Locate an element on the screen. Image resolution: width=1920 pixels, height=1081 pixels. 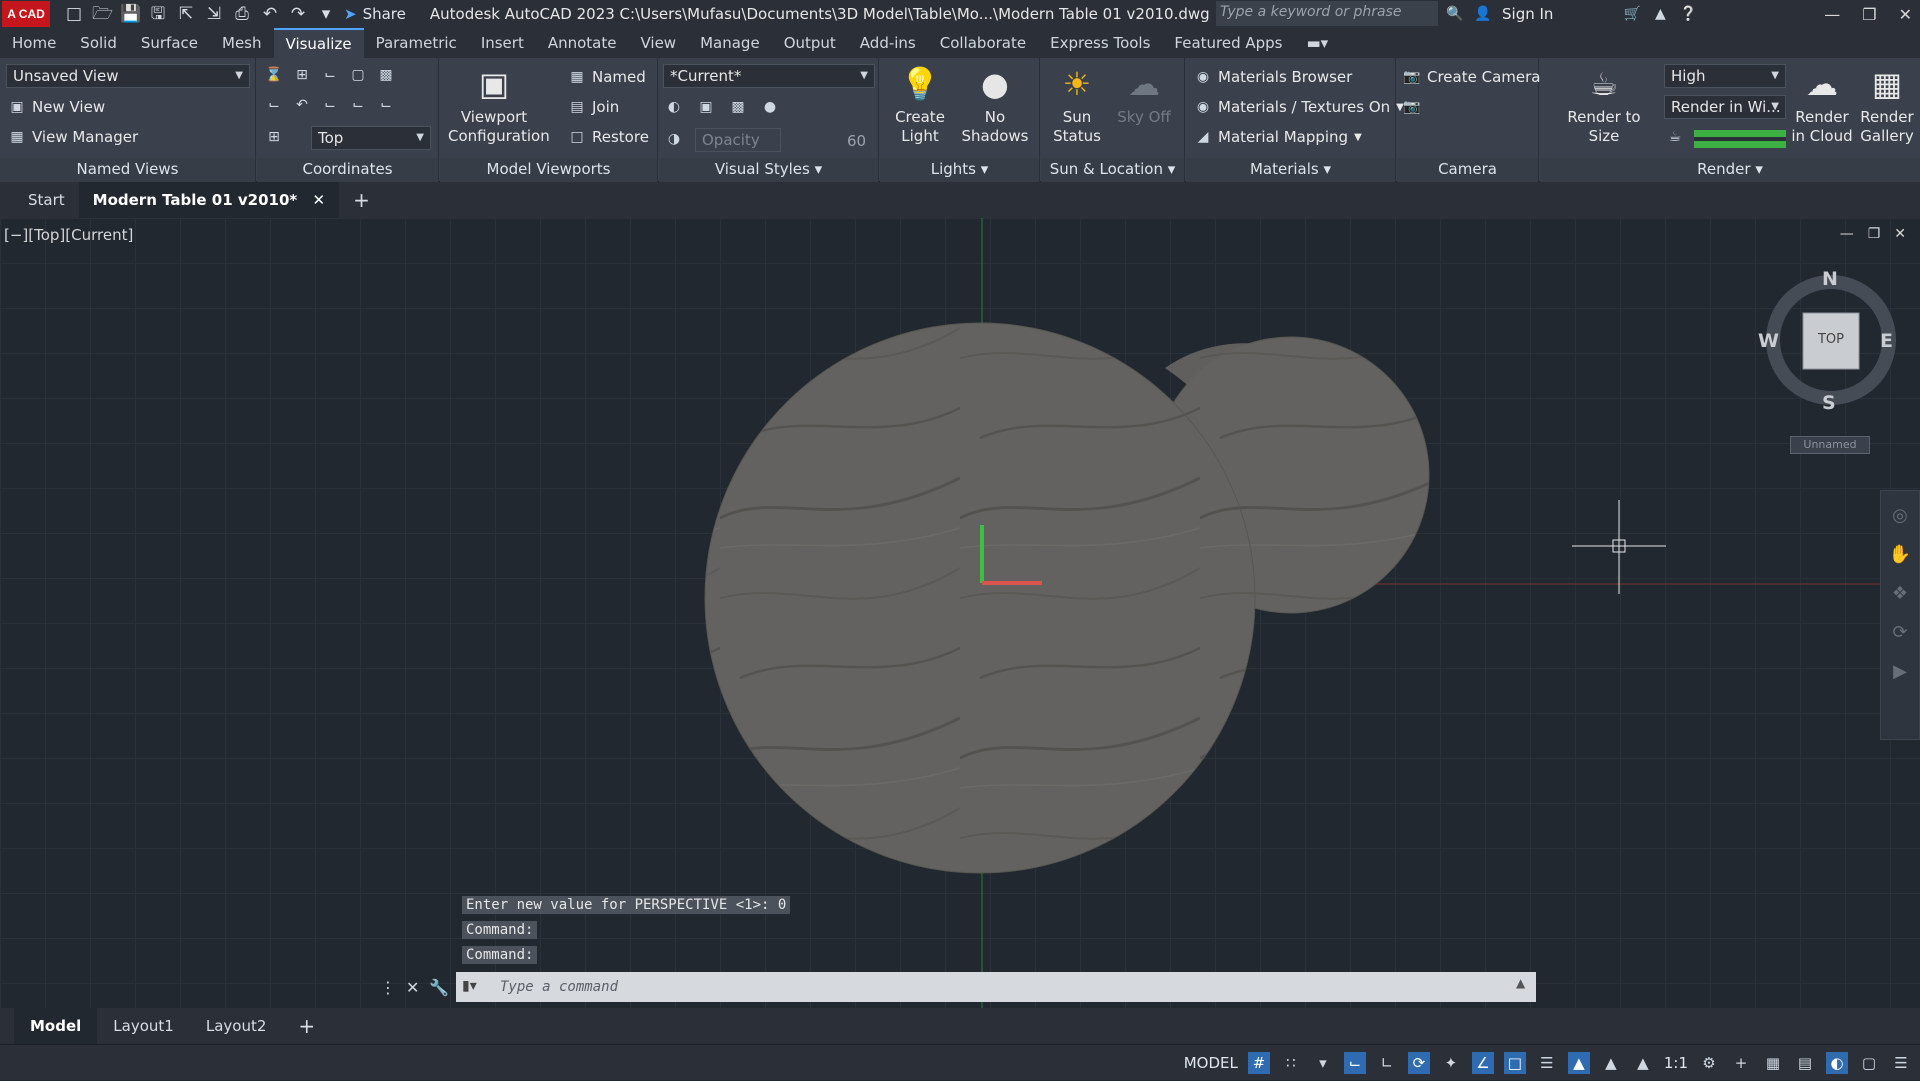
start-tab: Start is located at coordinates (46, 200).